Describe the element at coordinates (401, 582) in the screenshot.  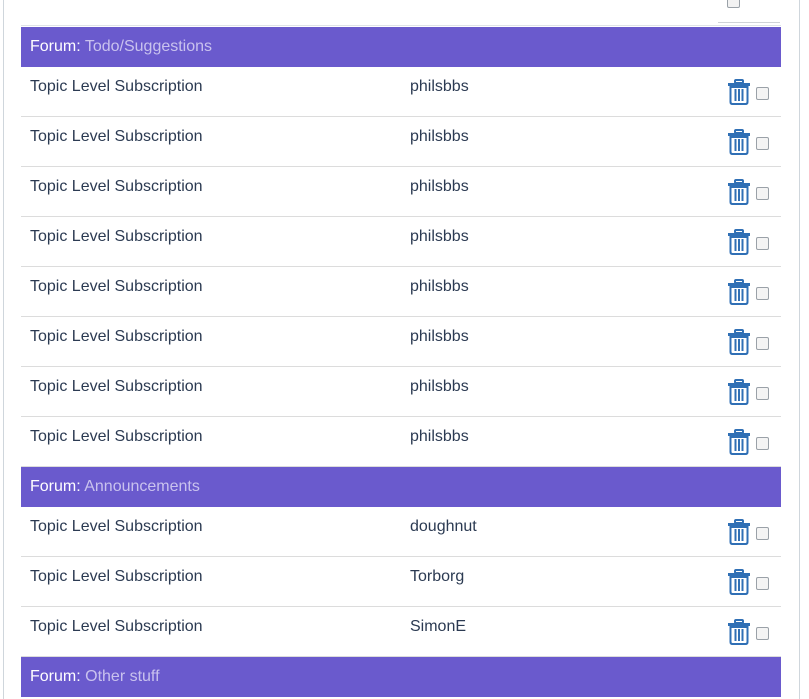
I see `subscription-row: Topic Level Subscription Torborg` at that location.